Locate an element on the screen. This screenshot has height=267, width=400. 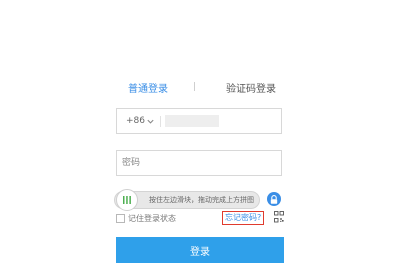
phone-field: +86 is located at coordinates (199, 121).